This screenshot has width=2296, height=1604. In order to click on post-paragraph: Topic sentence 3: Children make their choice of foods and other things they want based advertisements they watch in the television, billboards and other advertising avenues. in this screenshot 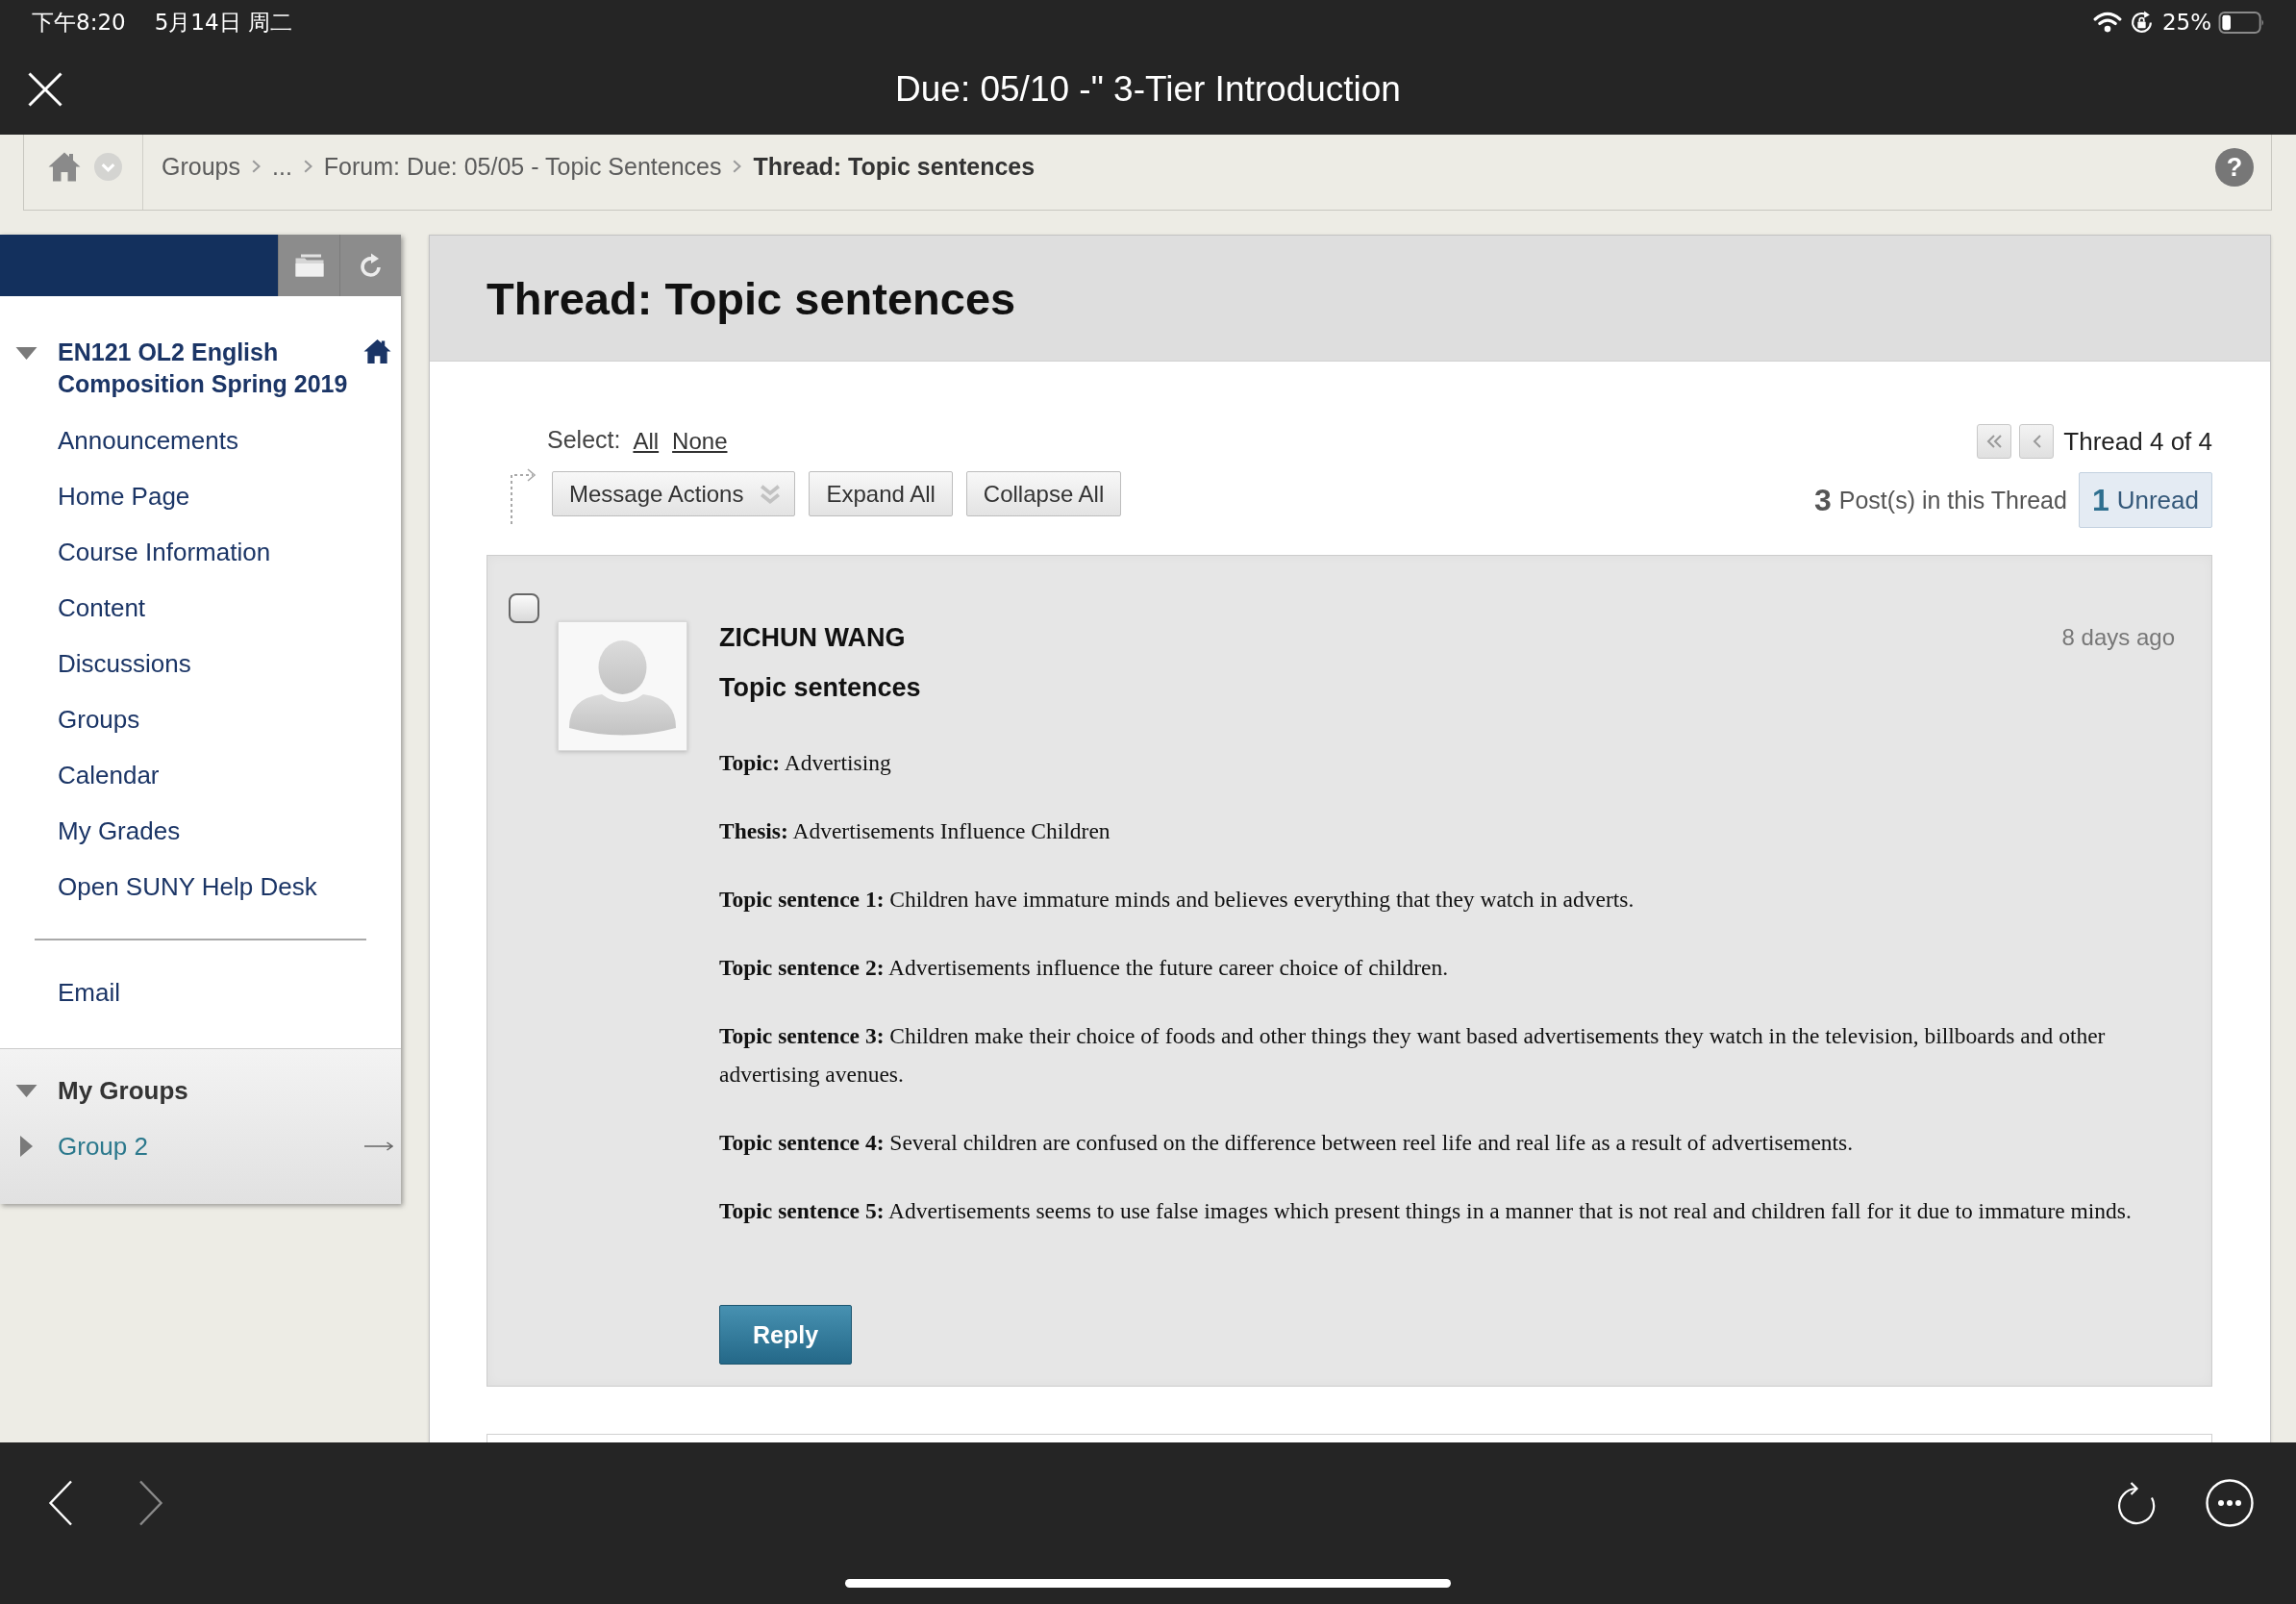, I will do `click(1412, 1055)`.